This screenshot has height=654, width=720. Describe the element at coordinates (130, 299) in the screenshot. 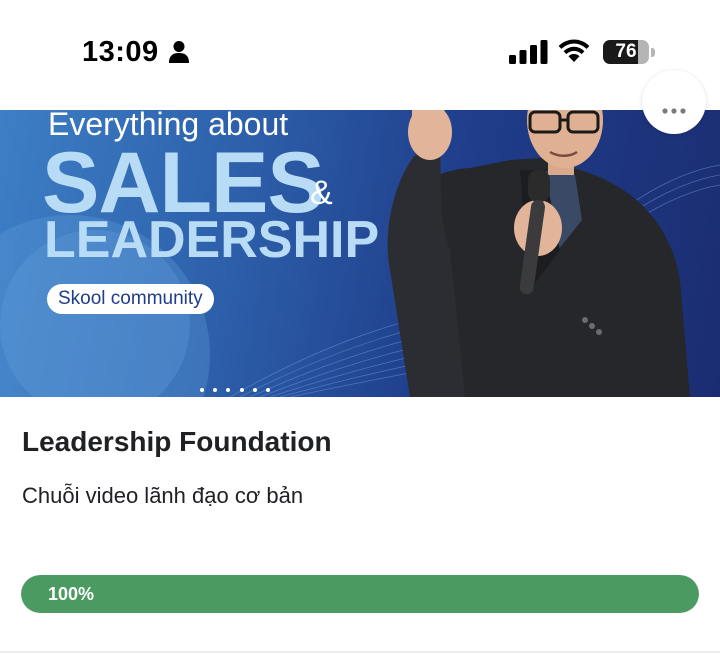

I see `banner-community-pill: Skool community` at that location.